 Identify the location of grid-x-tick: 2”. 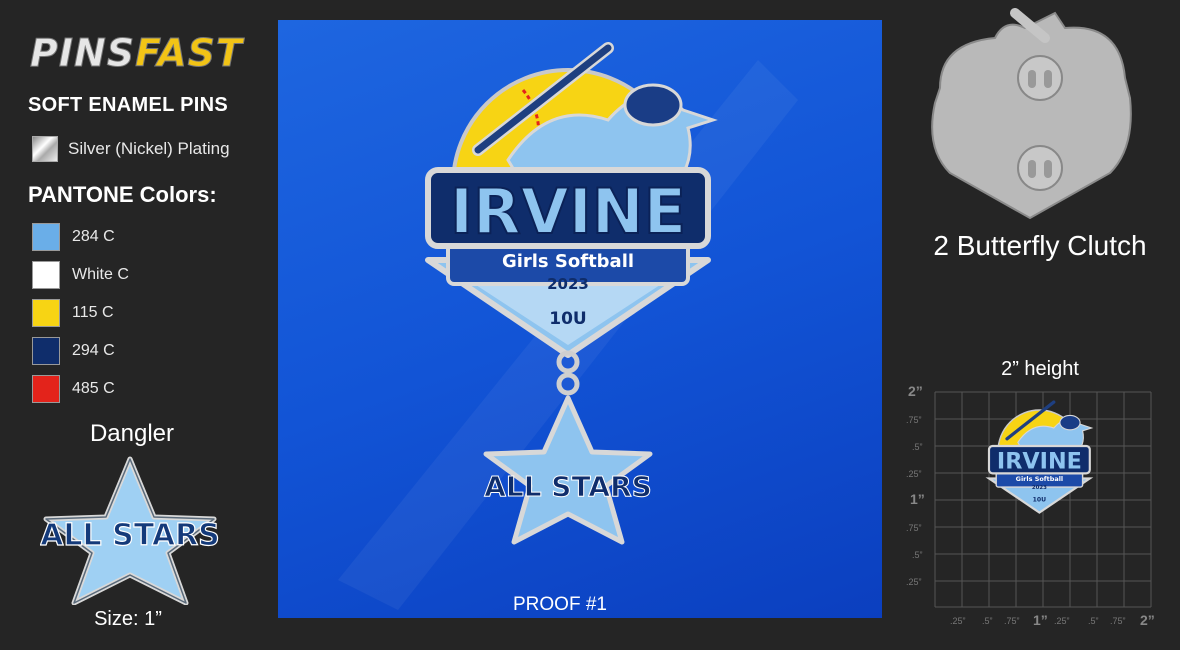
(1147, 620).